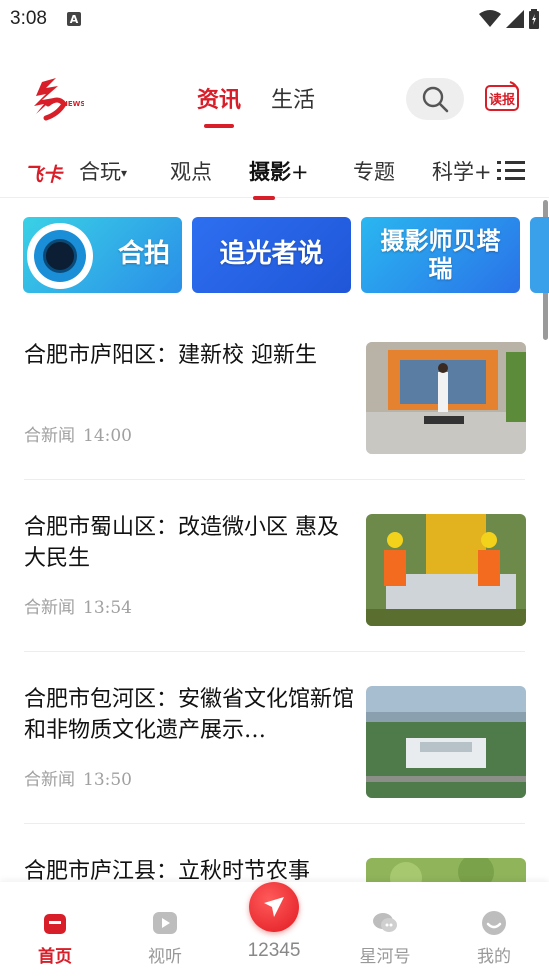  What do you see at coordinates (55, 957) in the screenshot?
I see `nav-label: 首页` at bounding box center [55, 957].